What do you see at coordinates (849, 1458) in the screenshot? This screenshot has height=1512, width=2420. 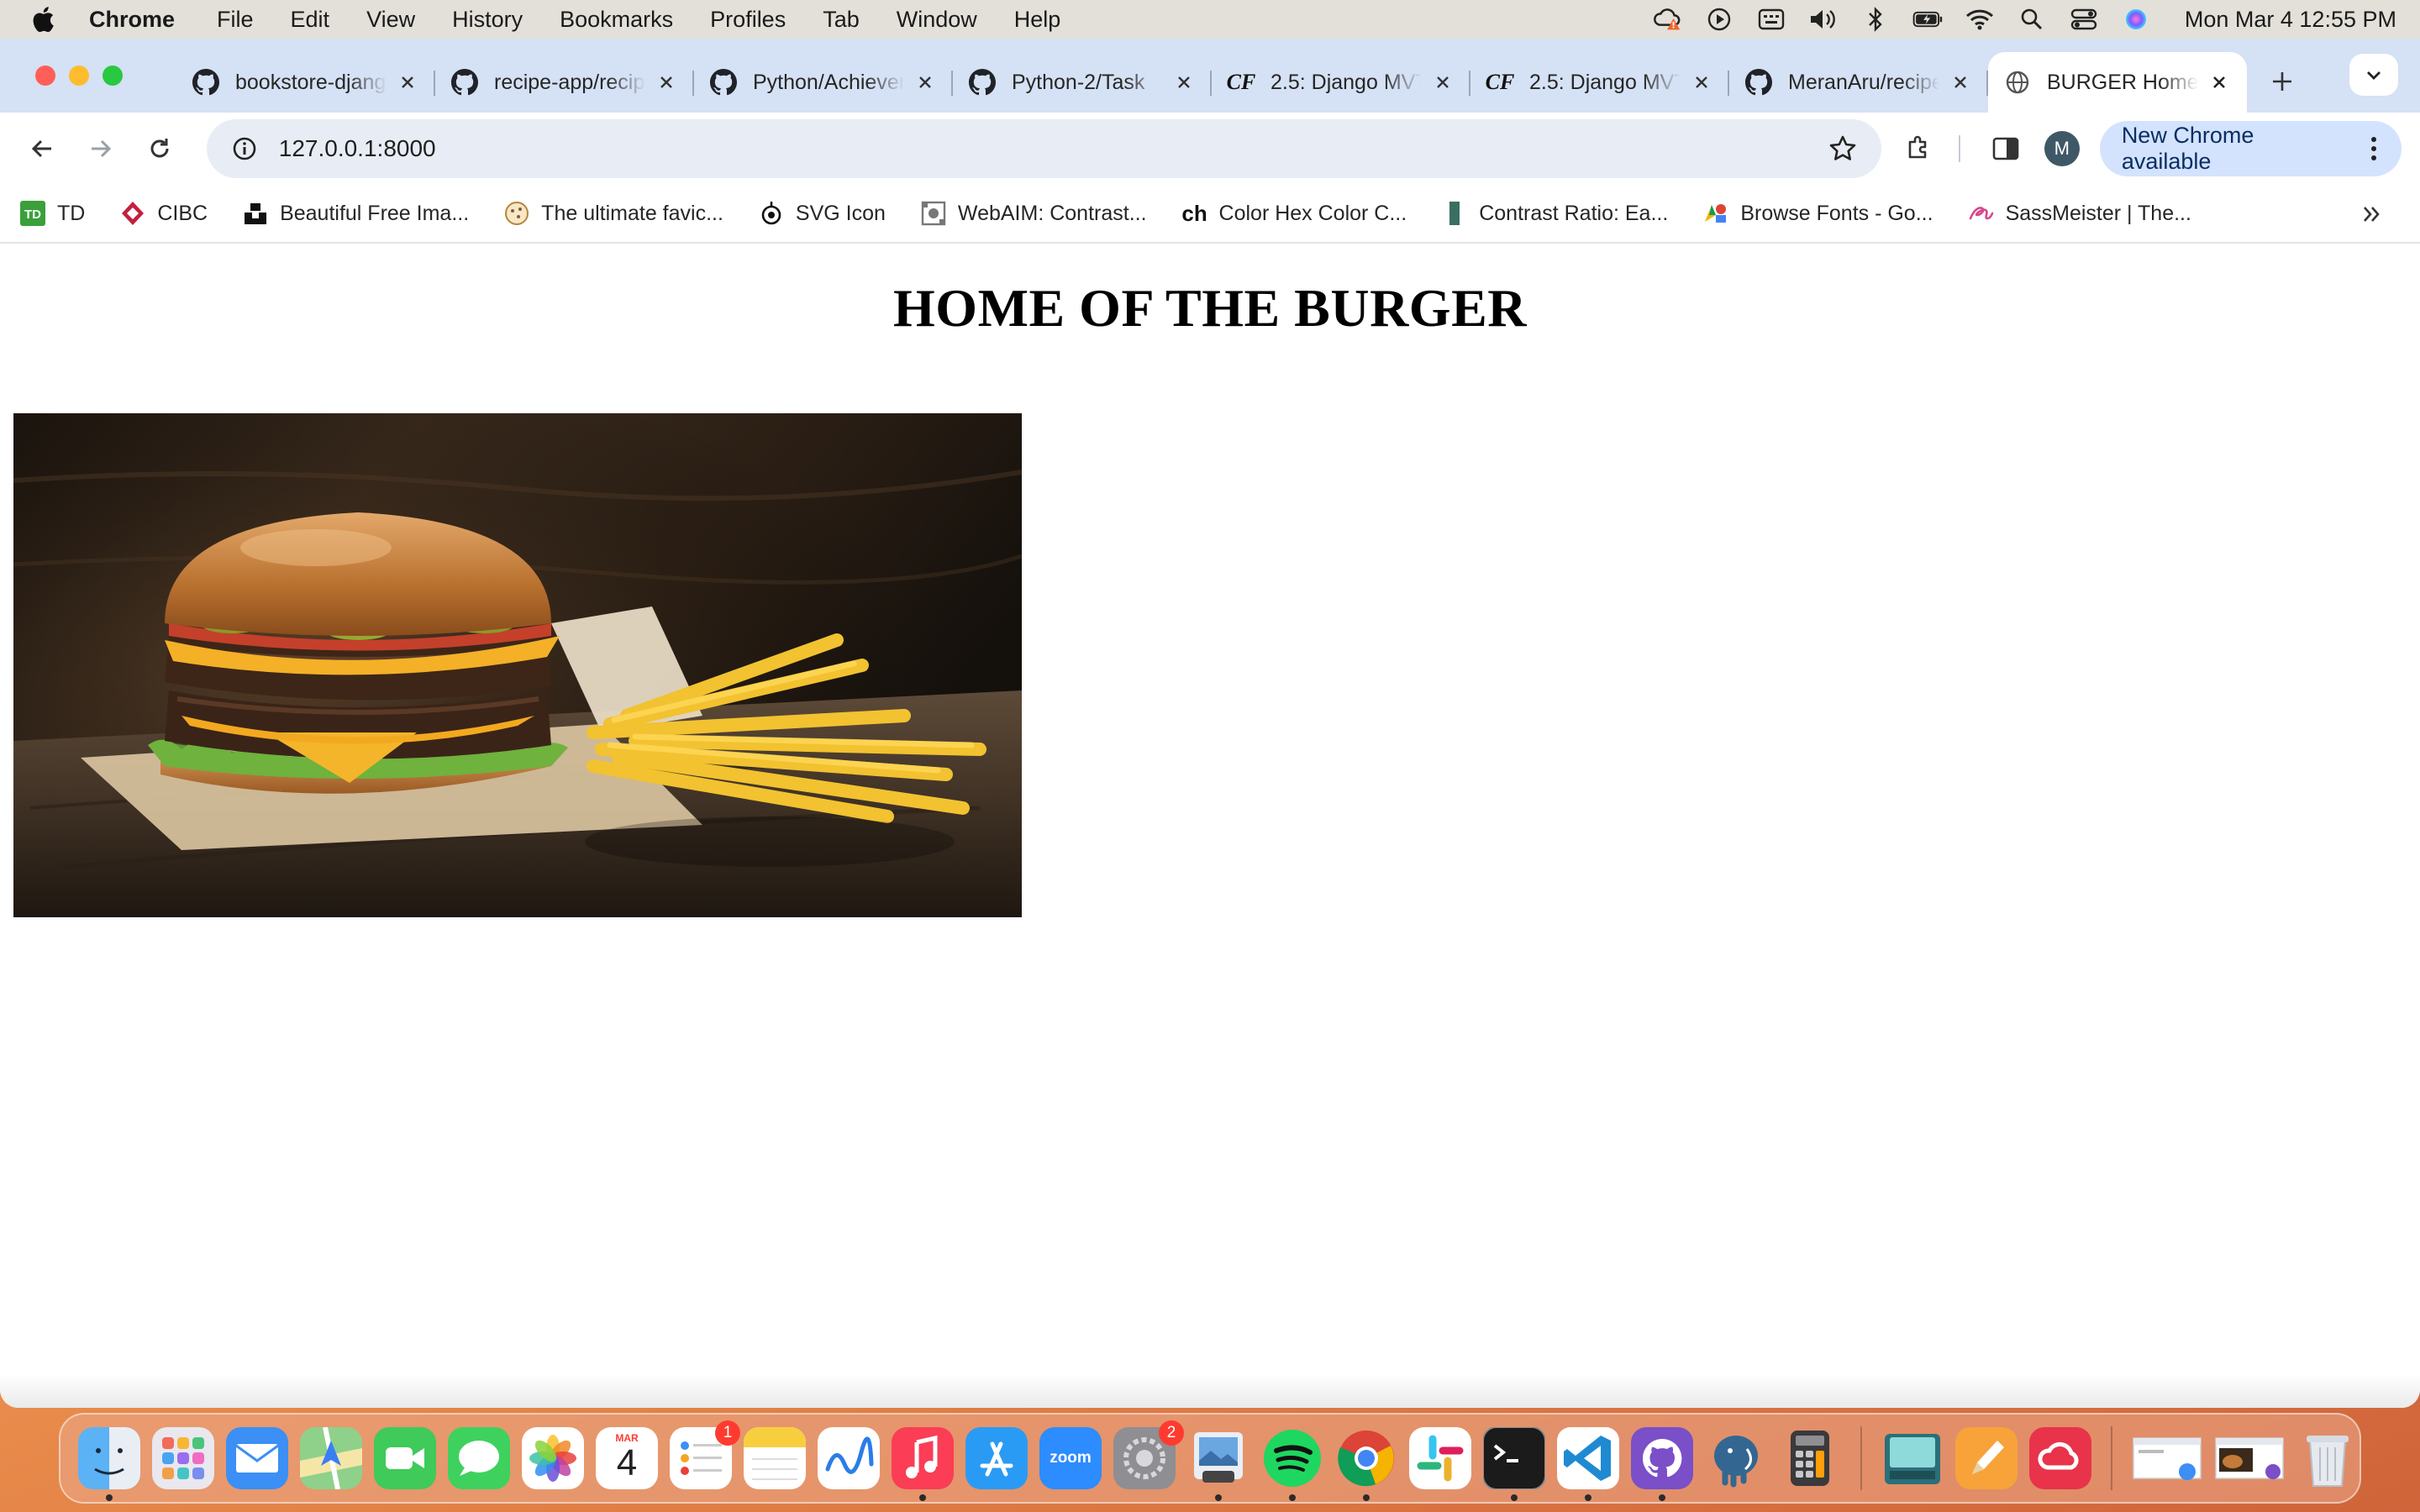 I see `dock-freeform` at bounding box center [849, 1458].